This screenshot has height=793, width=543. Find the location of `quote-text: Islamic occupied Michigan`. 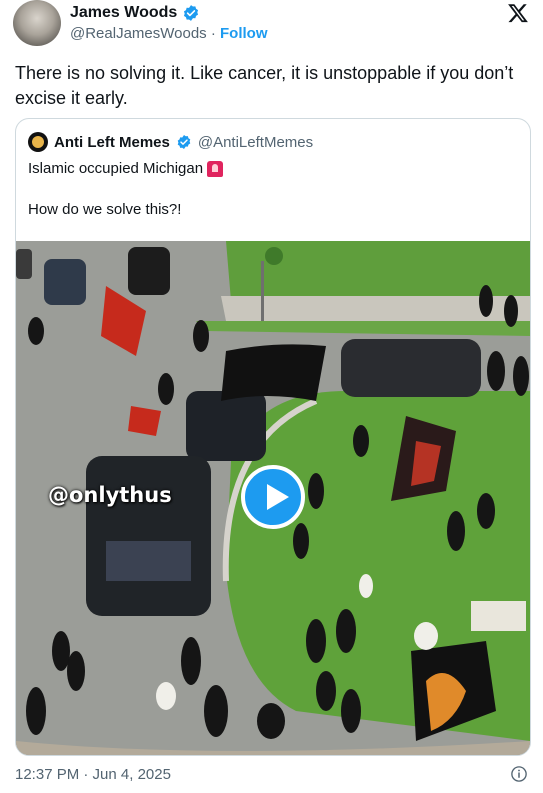

quote-text: Islamic occupied Michigan is located at coordinates (116, 168).